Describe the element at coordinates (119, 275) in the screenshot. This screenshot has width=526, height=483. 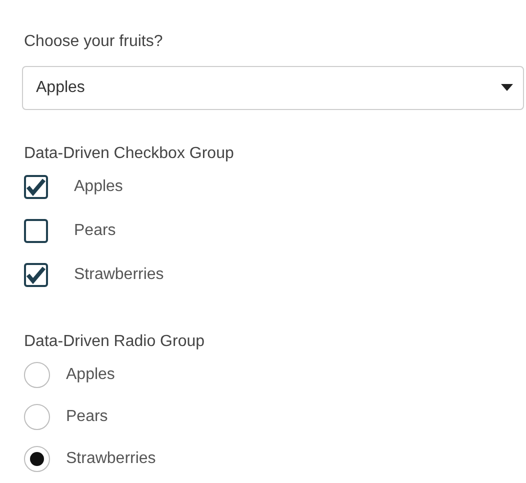
I see `checkbox-label: Strawberries` at that location.